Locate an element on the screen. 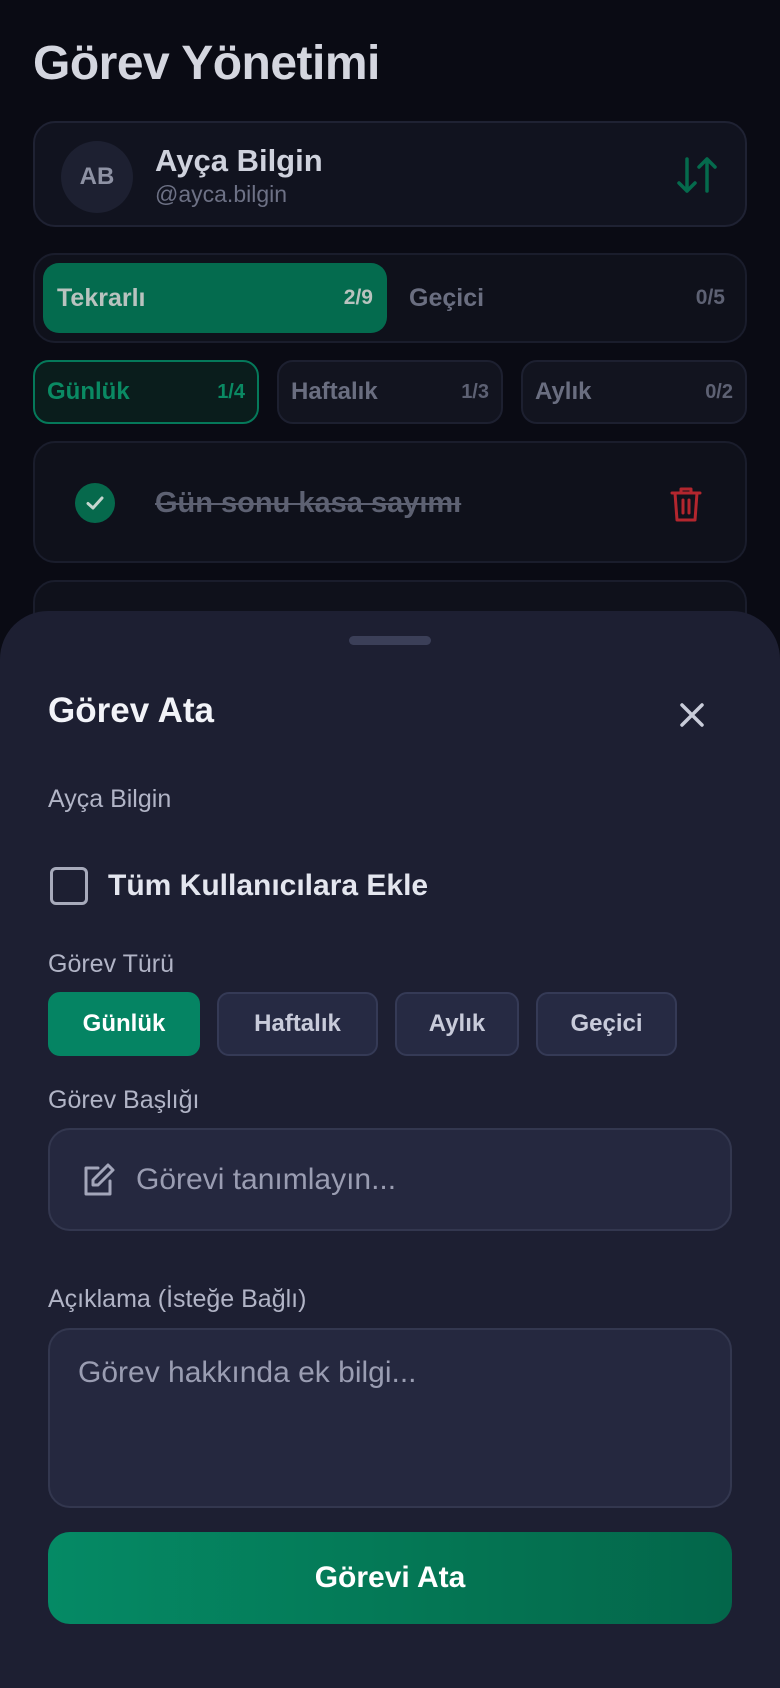  check-icon is located at coordinates (95, 503).